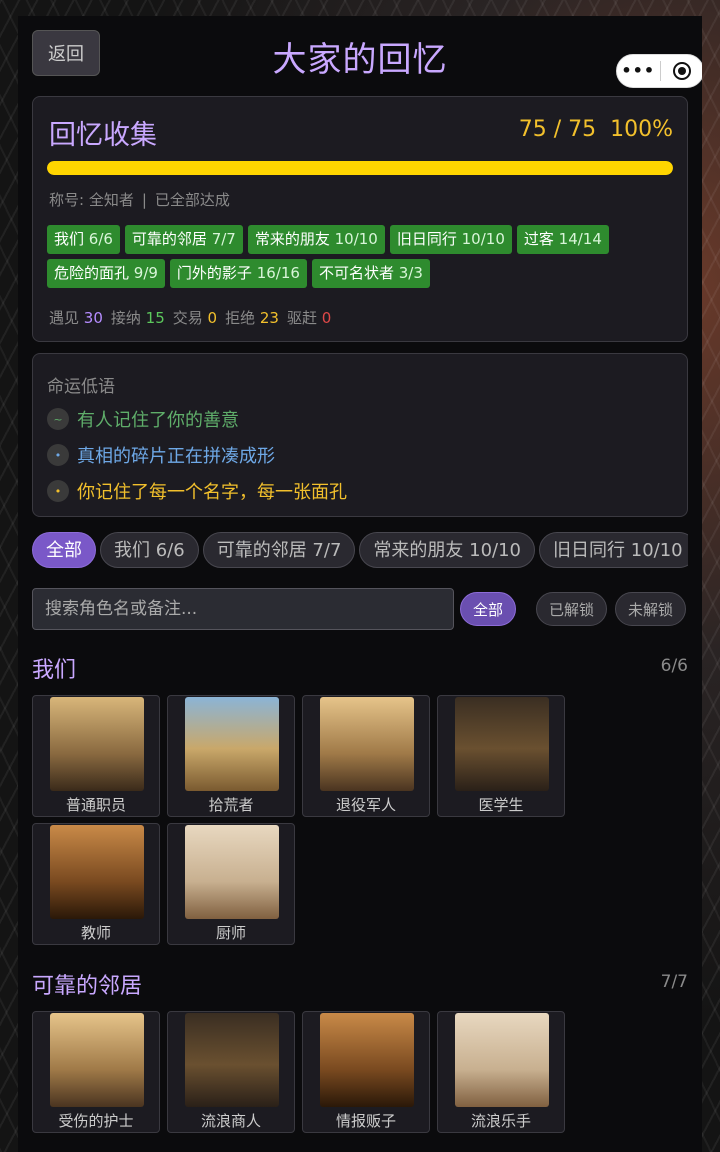  I want to click on whisper-title: 命运低语, so click(81, 387).